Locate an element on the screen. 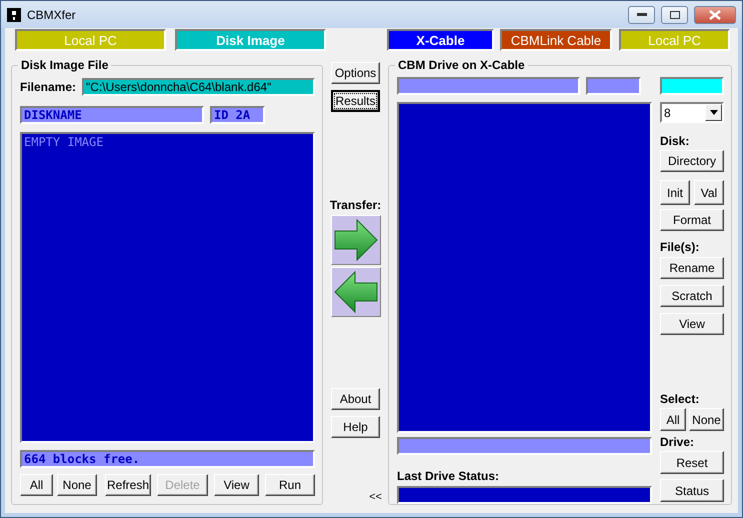  drive-number-dropdown: 8 is located at coordinates (692, 112).